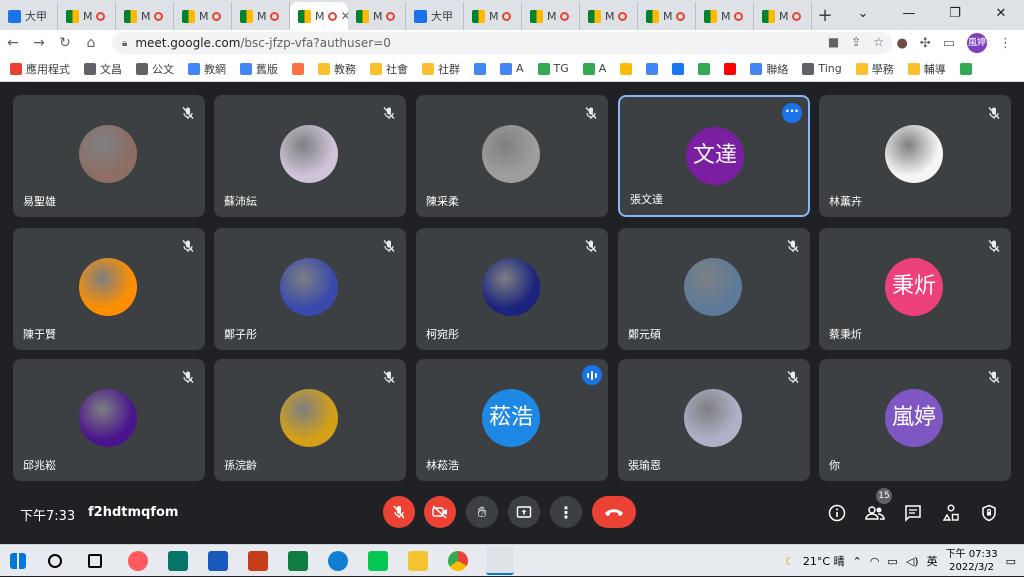  What do you see at coordinates (218, 561) in the screenshot?
I see `word-icon` at bounding box center [218, 561].